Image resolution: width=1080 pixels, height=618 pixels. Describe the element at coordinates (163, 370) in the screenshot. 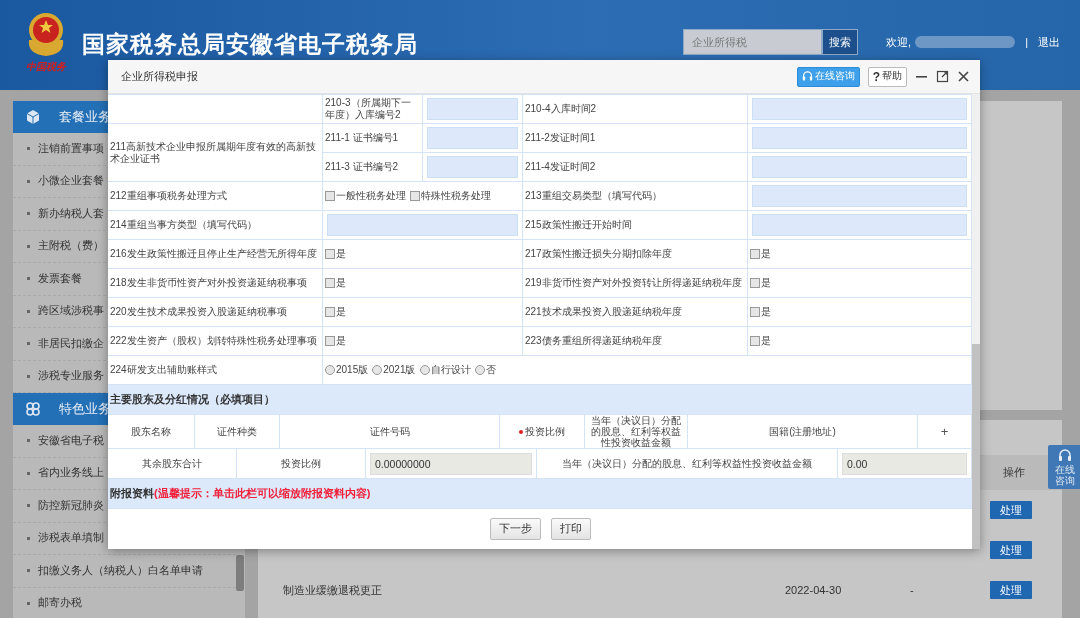

I see `field-label: 224研发支出辅助账样式` at that location.